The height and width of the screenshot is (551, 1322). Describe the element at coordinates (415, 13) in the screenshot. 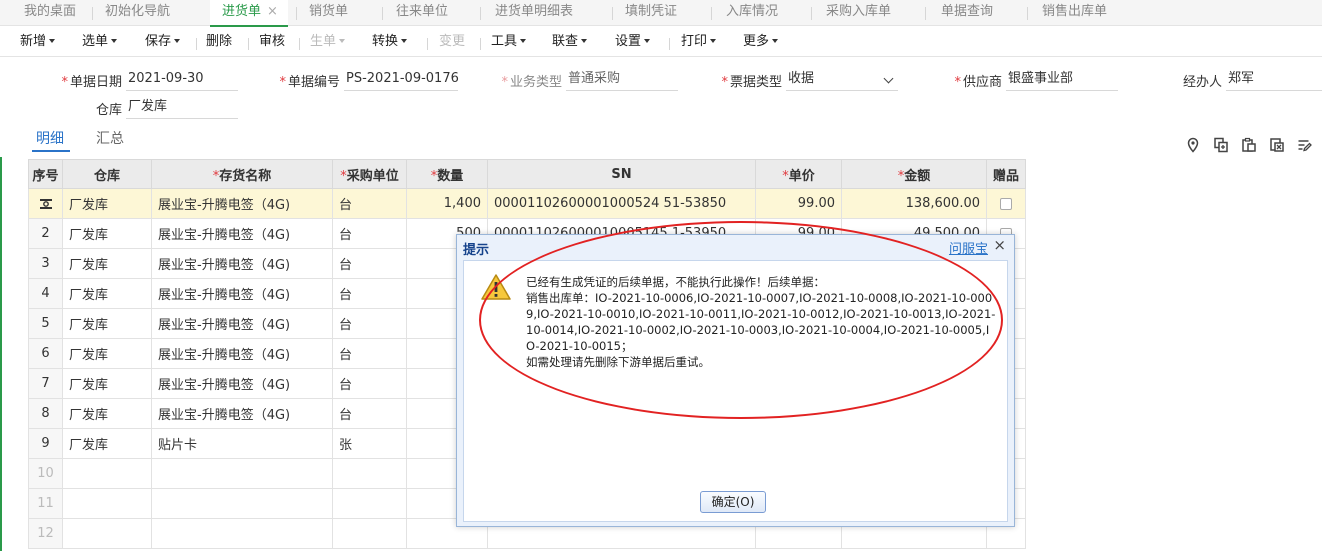

I see `tab-contacts: 往来单位` at that location.